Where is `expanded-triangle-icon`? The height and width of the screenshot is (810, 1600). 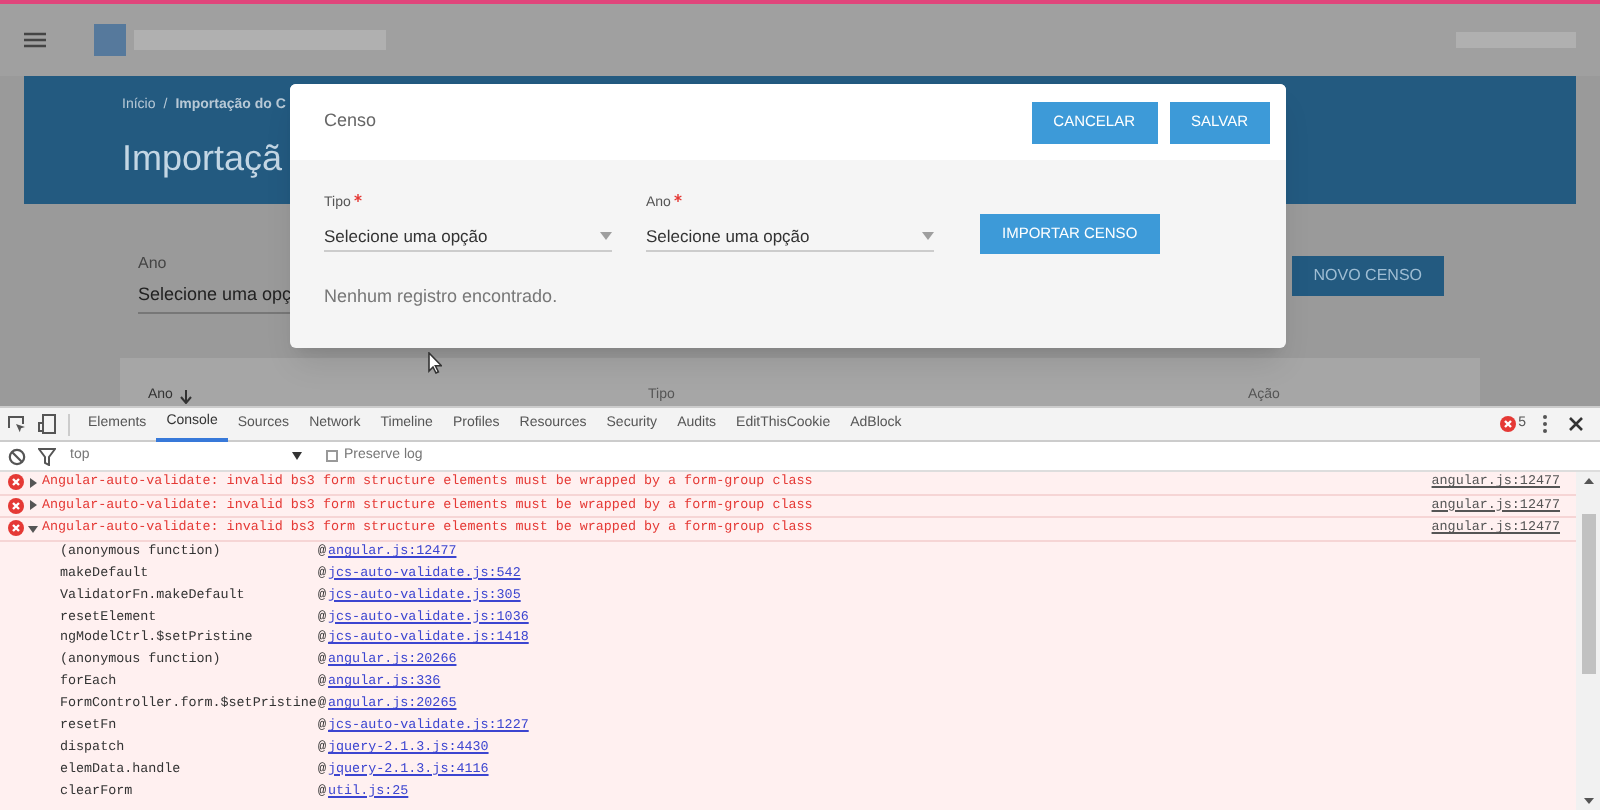 expanded-triangle-icon is located at coordinates (33, 528).